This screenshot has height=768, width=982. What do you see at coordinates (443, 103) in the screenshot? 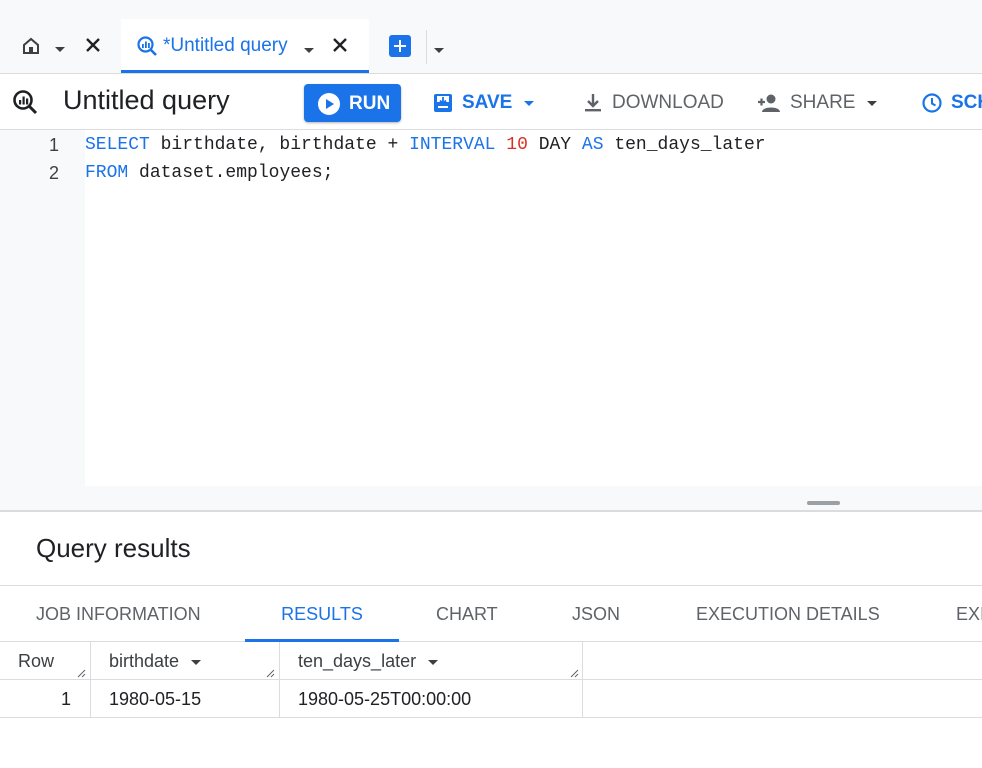
I see `save-icon` at bounding box center [443, 103].